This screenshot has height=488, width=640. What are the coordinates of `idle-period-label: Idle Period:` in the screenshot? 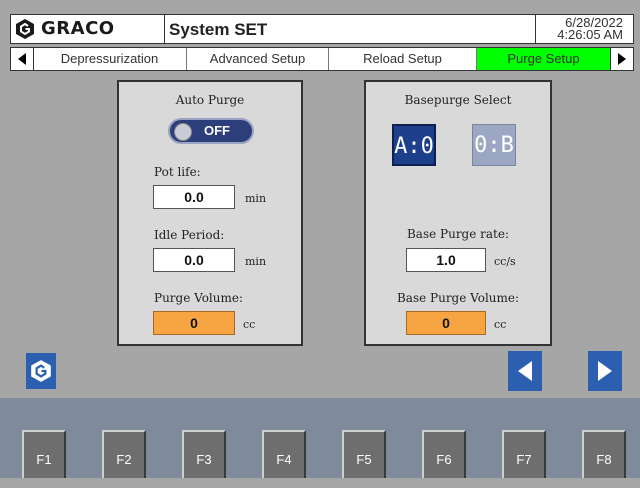 It's located at (189, 235).